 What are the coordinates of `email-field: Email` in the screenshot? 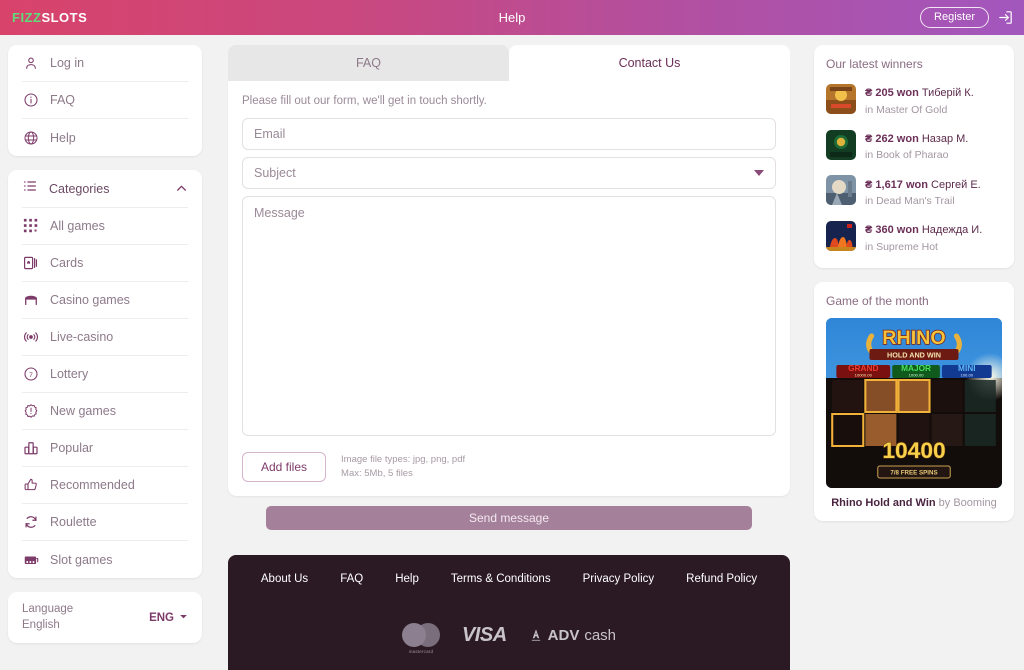 It's located at (509, 134).